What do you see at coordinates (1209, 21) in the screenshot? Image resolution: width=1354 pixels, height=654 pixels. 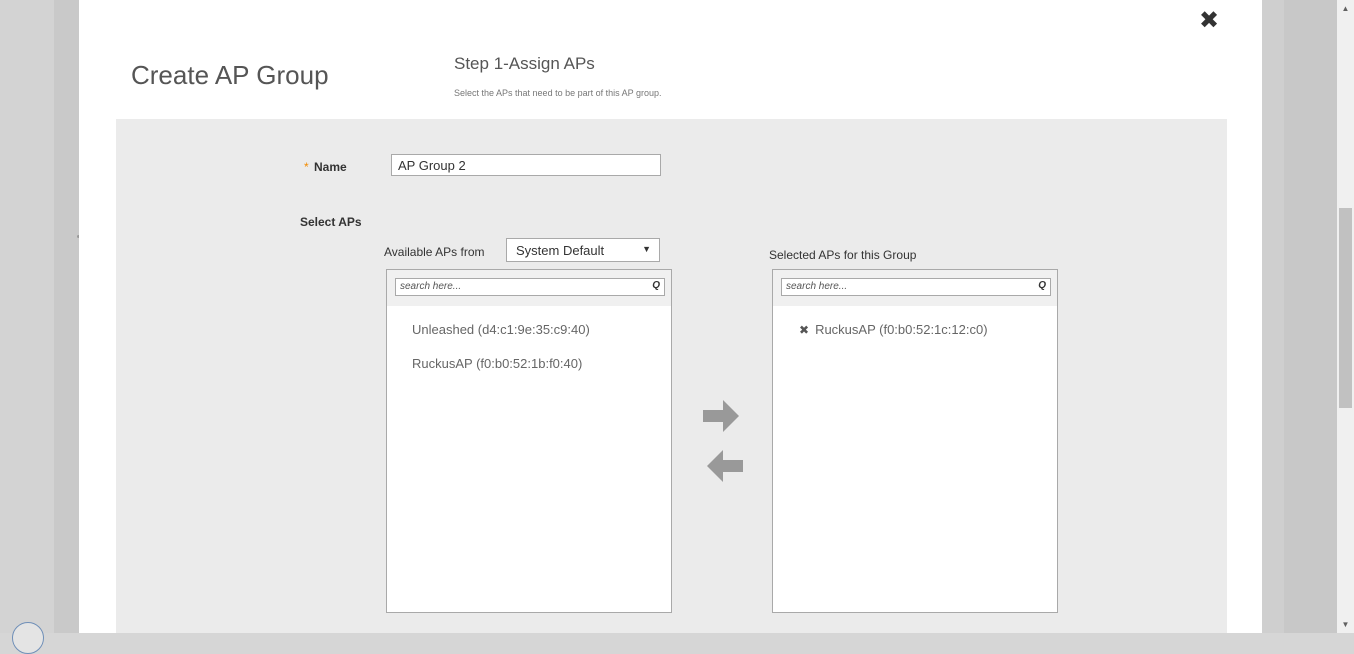 I see `close-icon: ✖` at bounding box center [1209, 21].